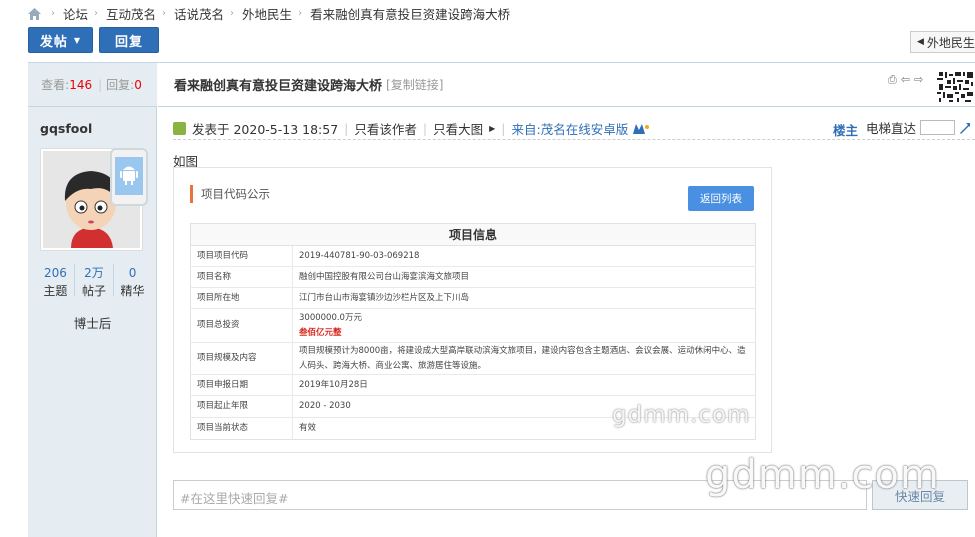  I want to click on views-label: 查看:, so click(55, 85).